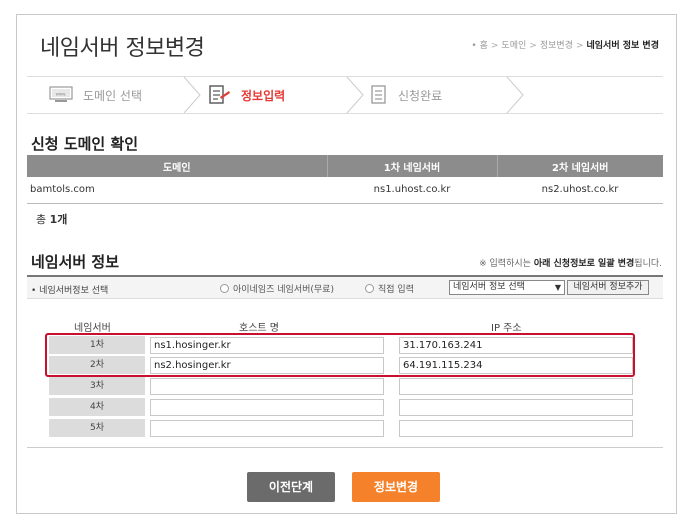  What do you see at coordinates (622, 46) in the screenshot?
I see `breadcrumb-current: 네임서버 정보 변경` at bounding box center [622, 46].